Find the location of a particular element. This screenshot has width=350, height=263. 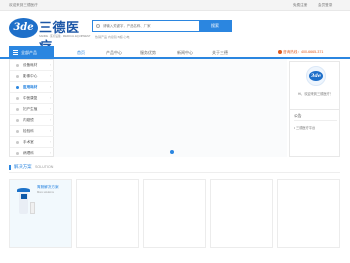

category-label: 手术室 is located at coordinates (28, 142).